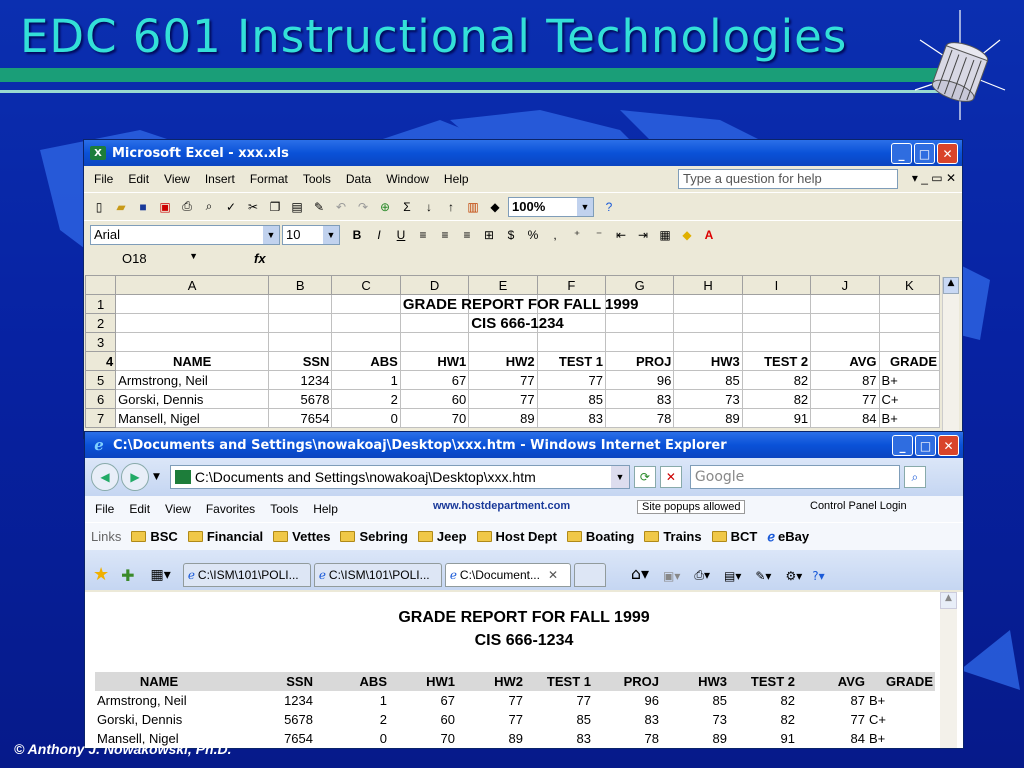 The height and width of the screenshot is (768, 1024). What do you see at coordinates (489, 235) in the screenshot?
I see `merge-icon: ⊞` at bounding box center [489, 235].